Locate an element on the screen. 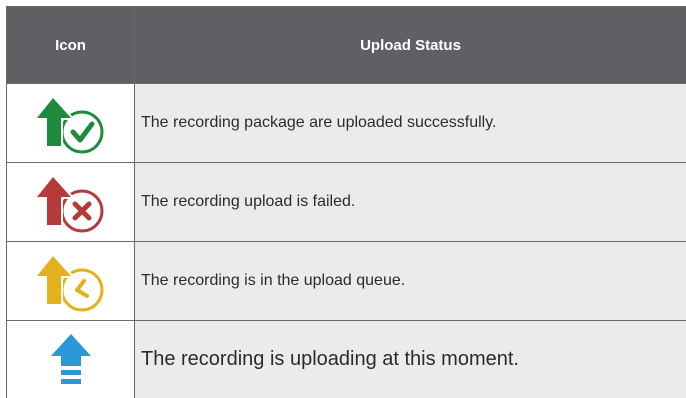  uploading-icon is located at coordinates (70, 358).